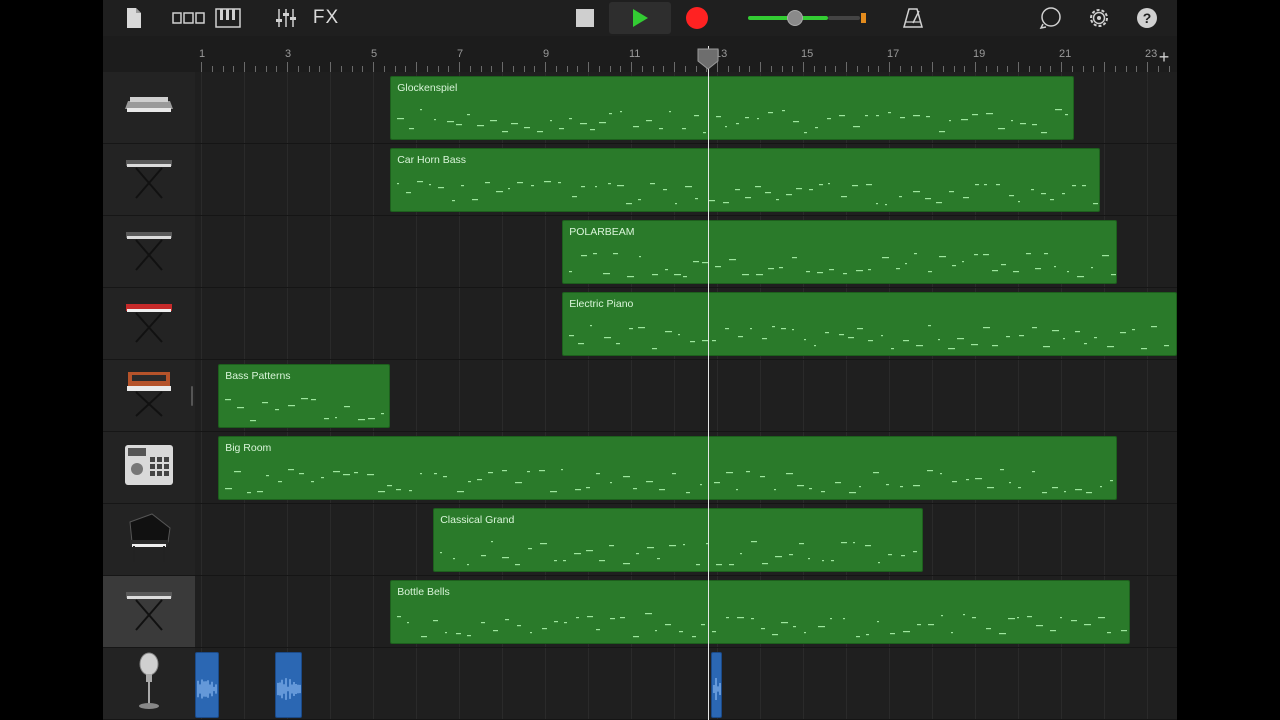  What do you see at coordinates (374, 54) in the screenshot?
I see `ruler-bar-number: 5` at bounding box center [374, 54].